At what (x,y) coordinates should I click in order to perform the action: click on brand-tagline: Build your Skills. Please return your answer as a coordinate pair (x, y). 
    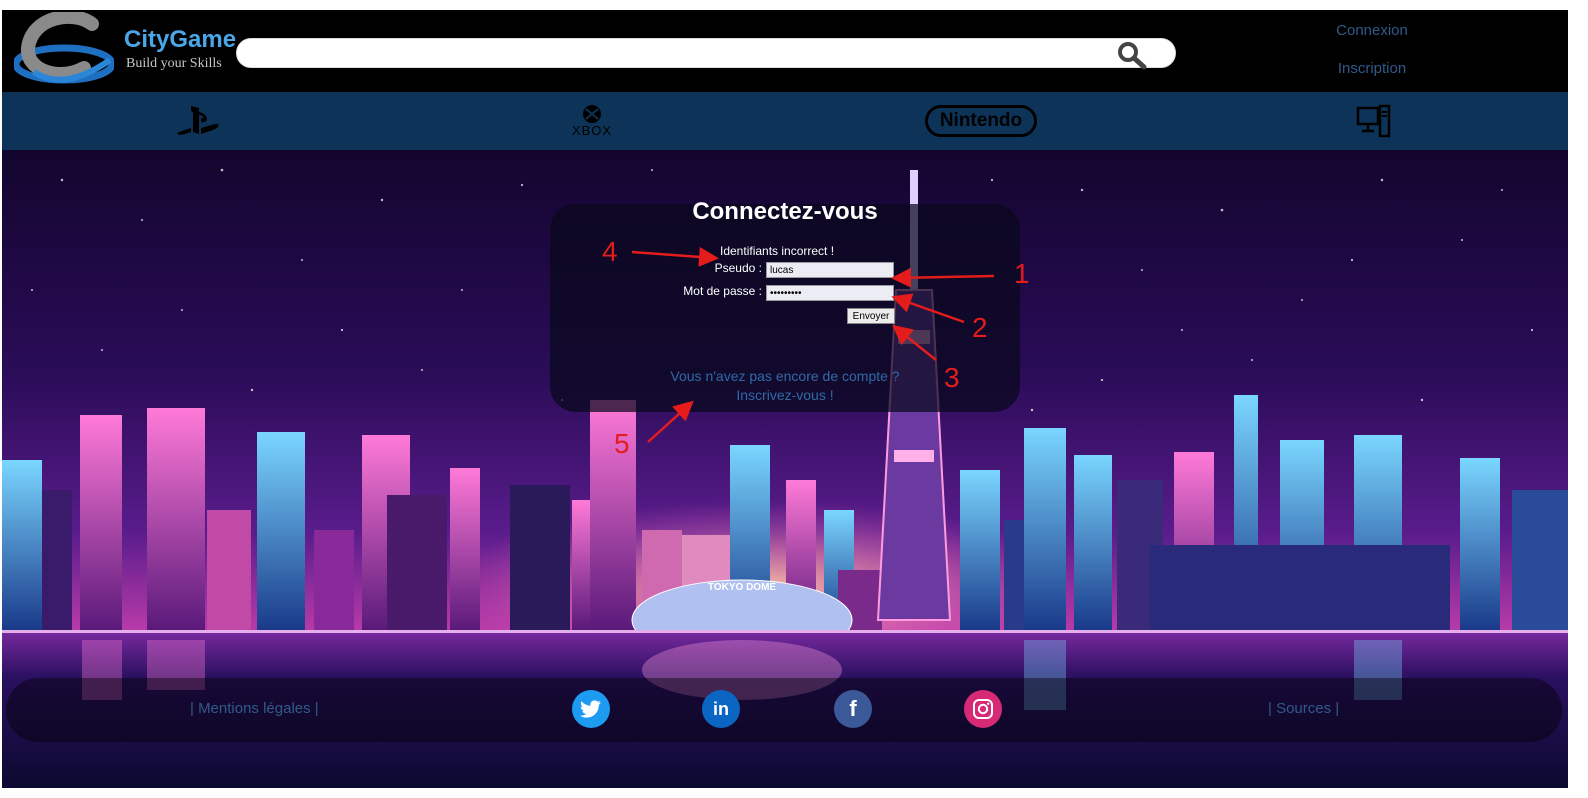
    Looking at the image, I should click on (174, 63).